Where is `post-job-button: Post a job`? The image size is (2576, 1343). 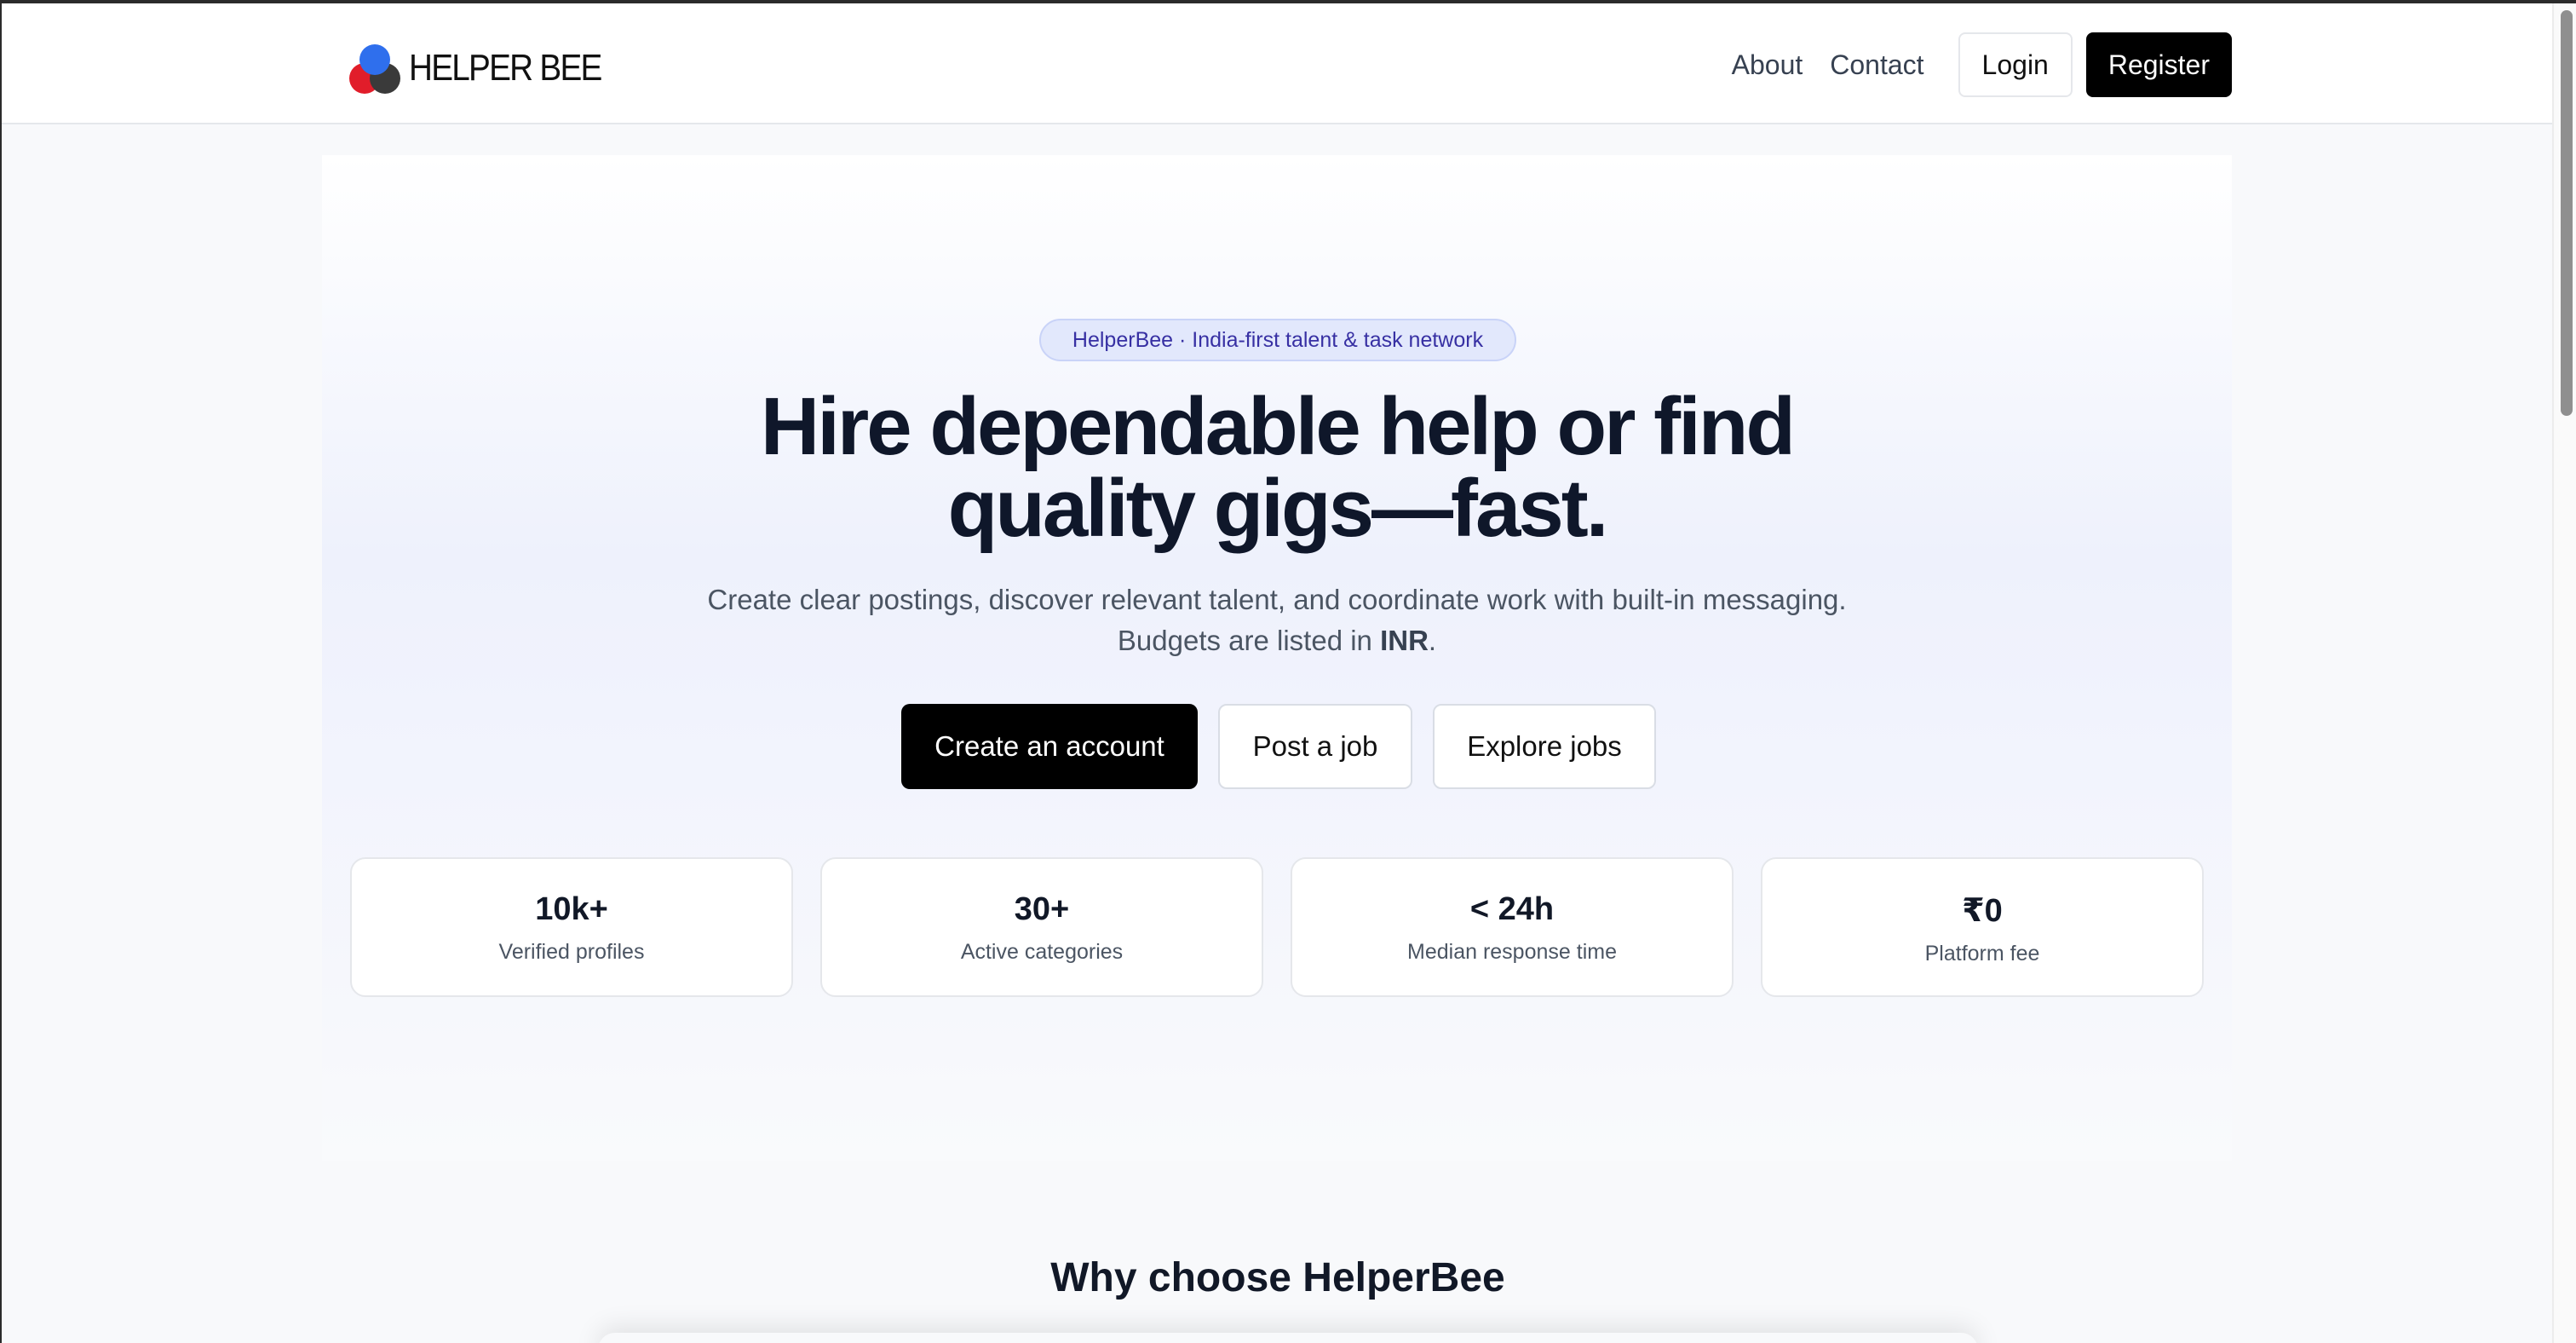
post-job-button: Post a job is located at coordinates (1315, 746).